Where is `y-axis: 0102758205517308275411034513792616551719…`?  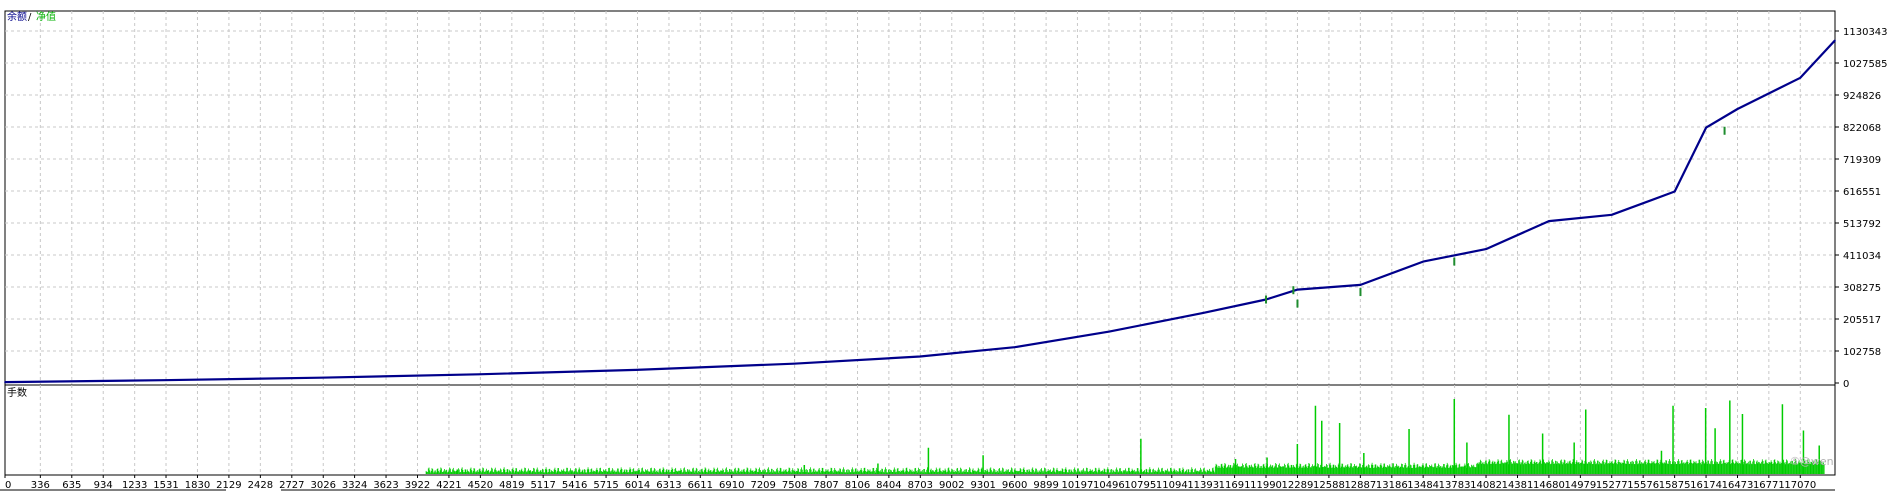 y-axis: 0102758205517308275411034513792616551719… is located at coordinates (1861, 208).